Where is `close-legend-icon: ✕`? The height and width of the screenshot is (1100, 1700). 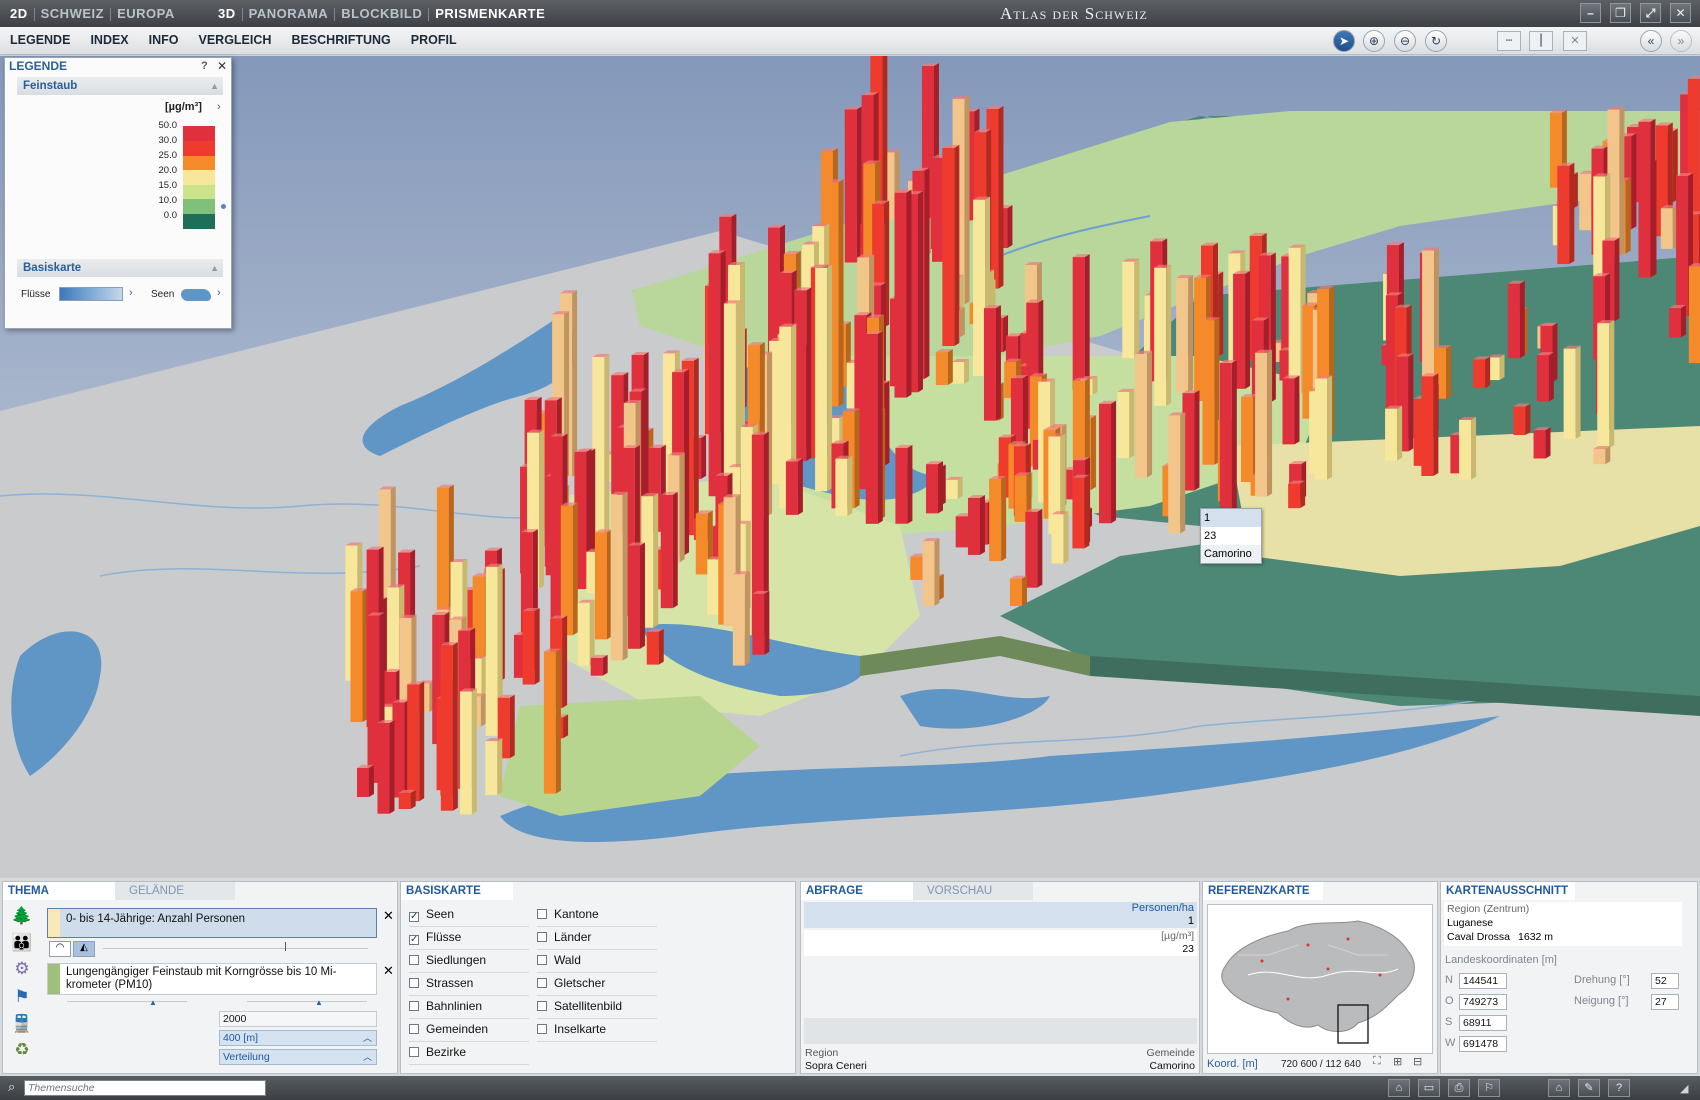
close-legend-icon: ✕ is located at coordinates (222, 66).